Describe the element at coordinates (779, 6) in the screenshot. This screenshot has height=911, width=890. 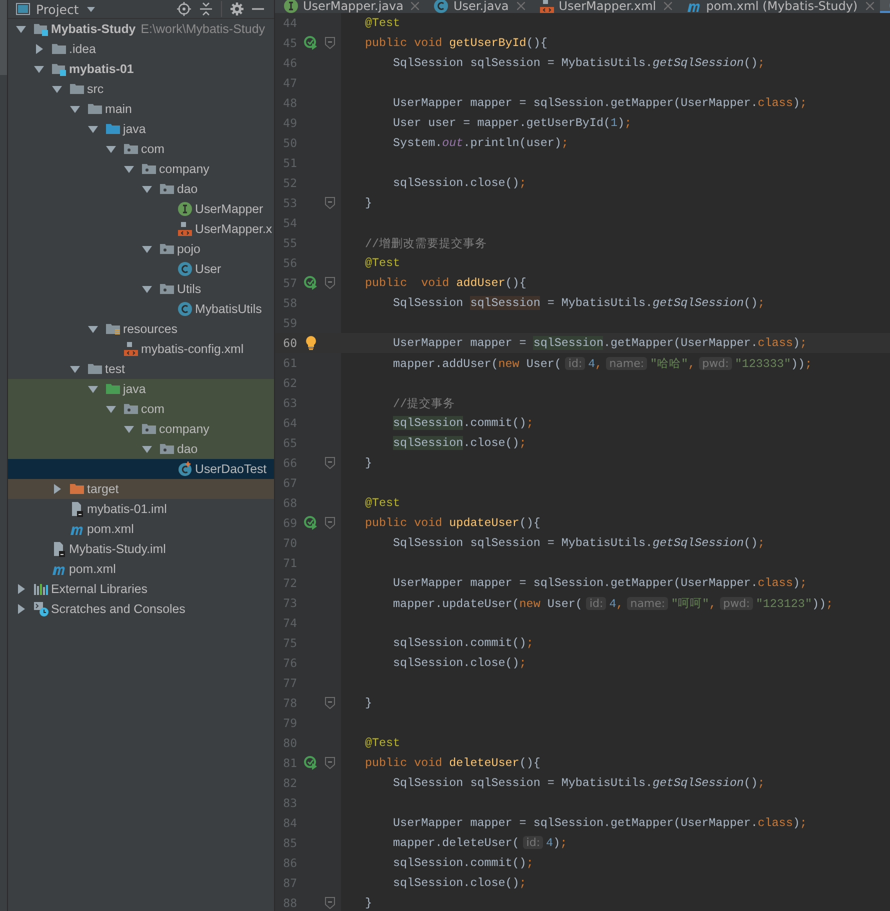
I see `editor-tab: pom.xml (Mybatis-Study)` at that location.